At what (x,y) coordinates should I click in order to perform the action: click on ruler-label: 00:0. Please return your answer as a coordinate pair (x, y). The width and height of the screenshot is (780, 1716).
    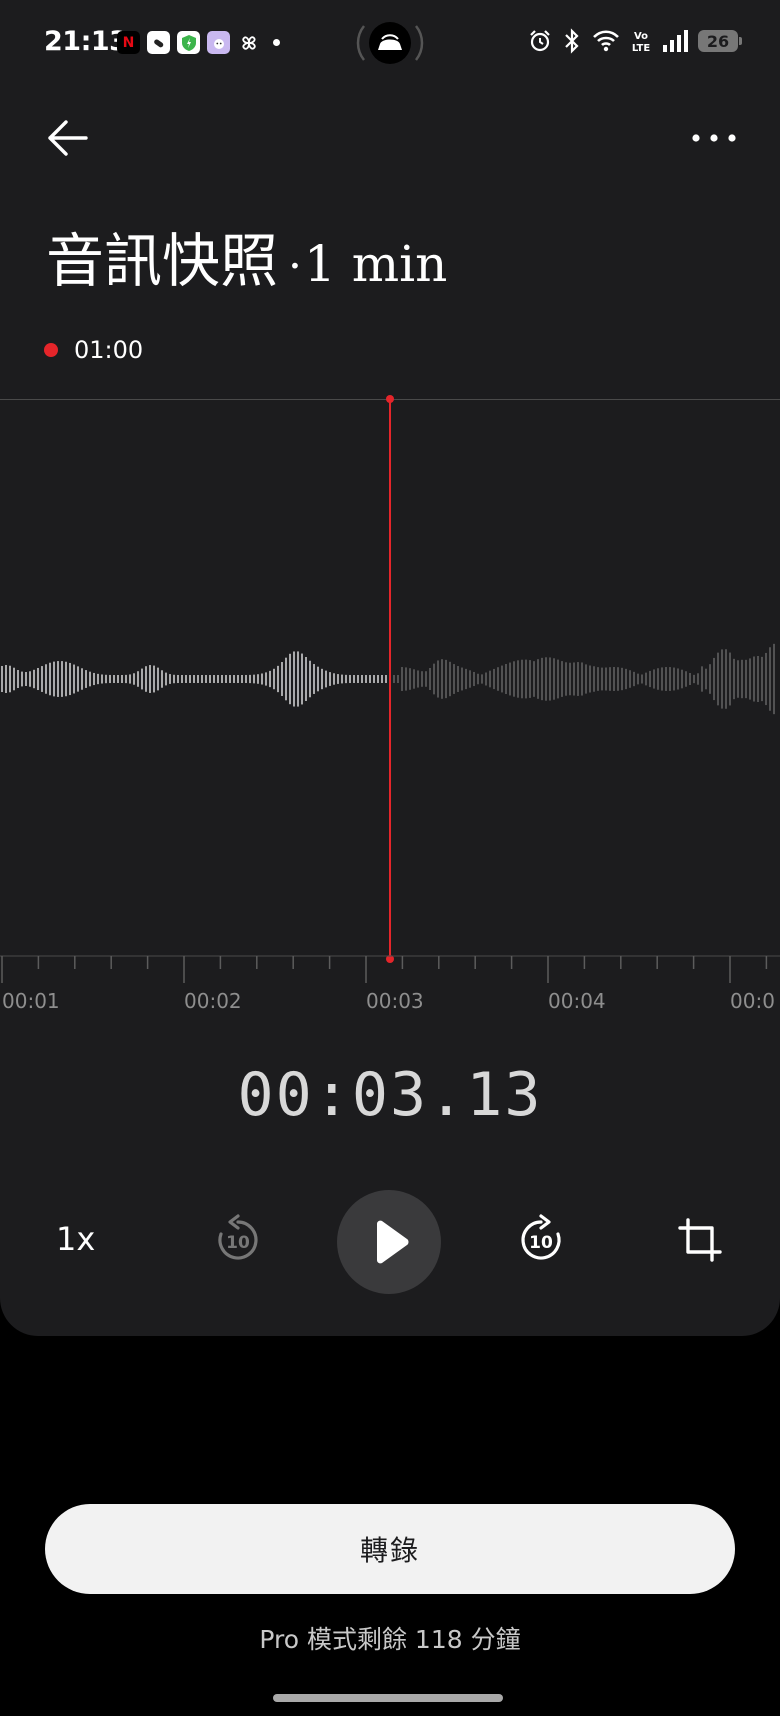
    Looking at the image, I should click on (752, 1001).